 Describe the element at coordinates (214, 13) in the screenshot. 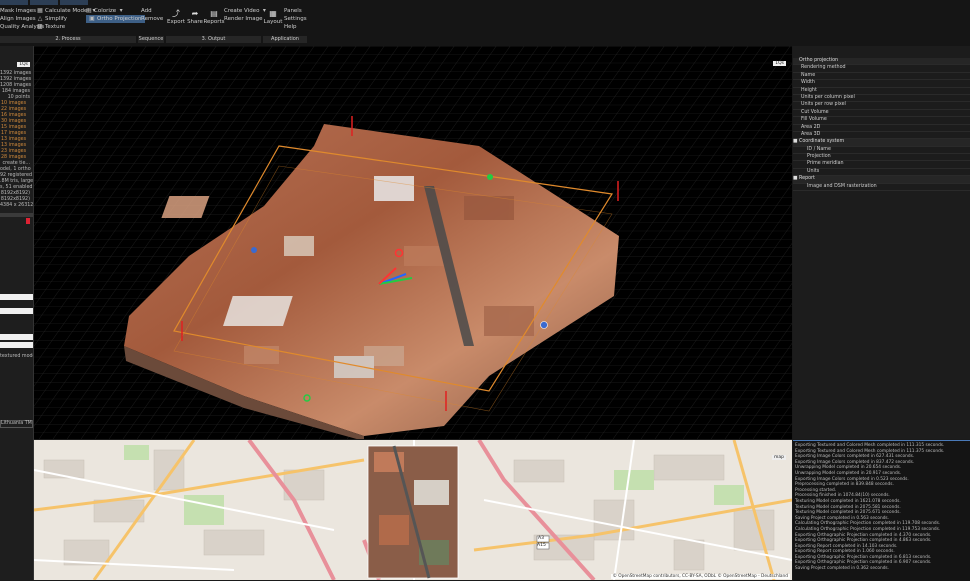

I see `report-icon: ▤` at that location.